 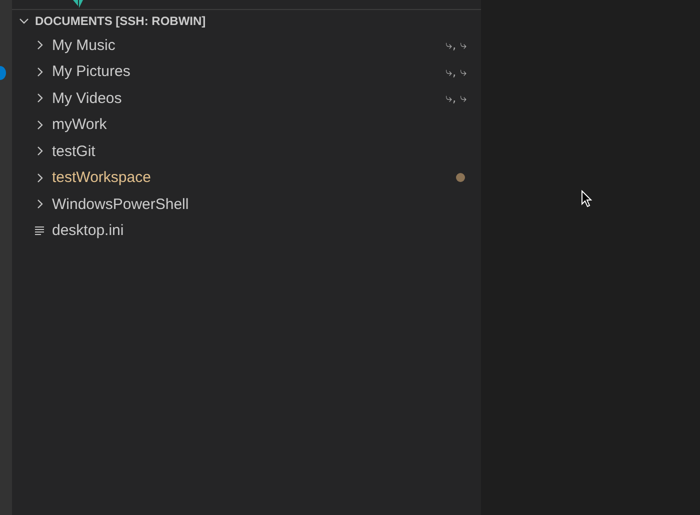 I want to click on modified-dot, so click(x=460, y=177).